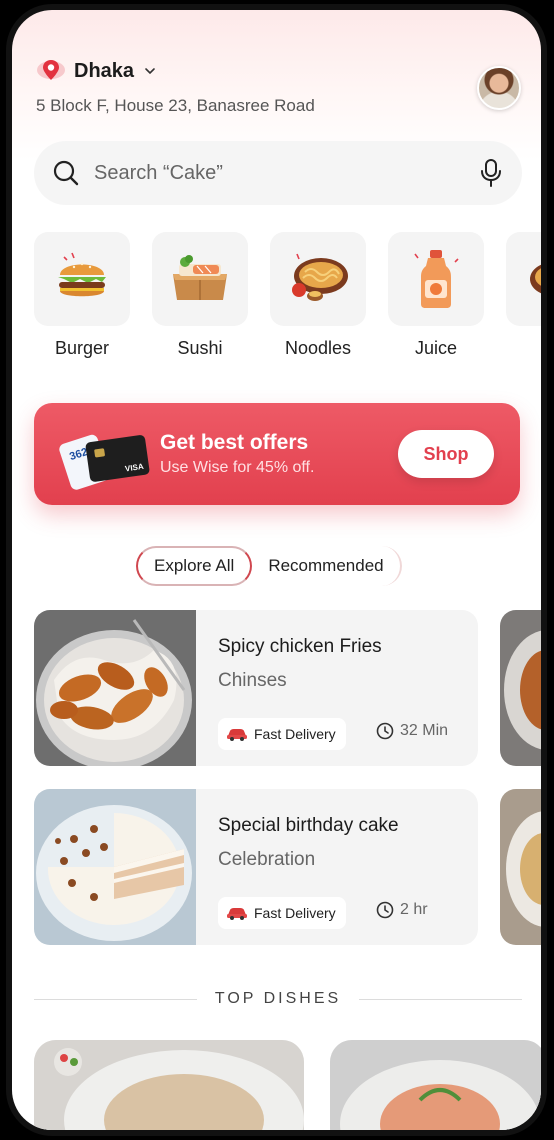  What do you see at coordinates (194, 566) in the screenshot?
I see `tab-explore-all: Explore All` at bounding box center [194, 566].